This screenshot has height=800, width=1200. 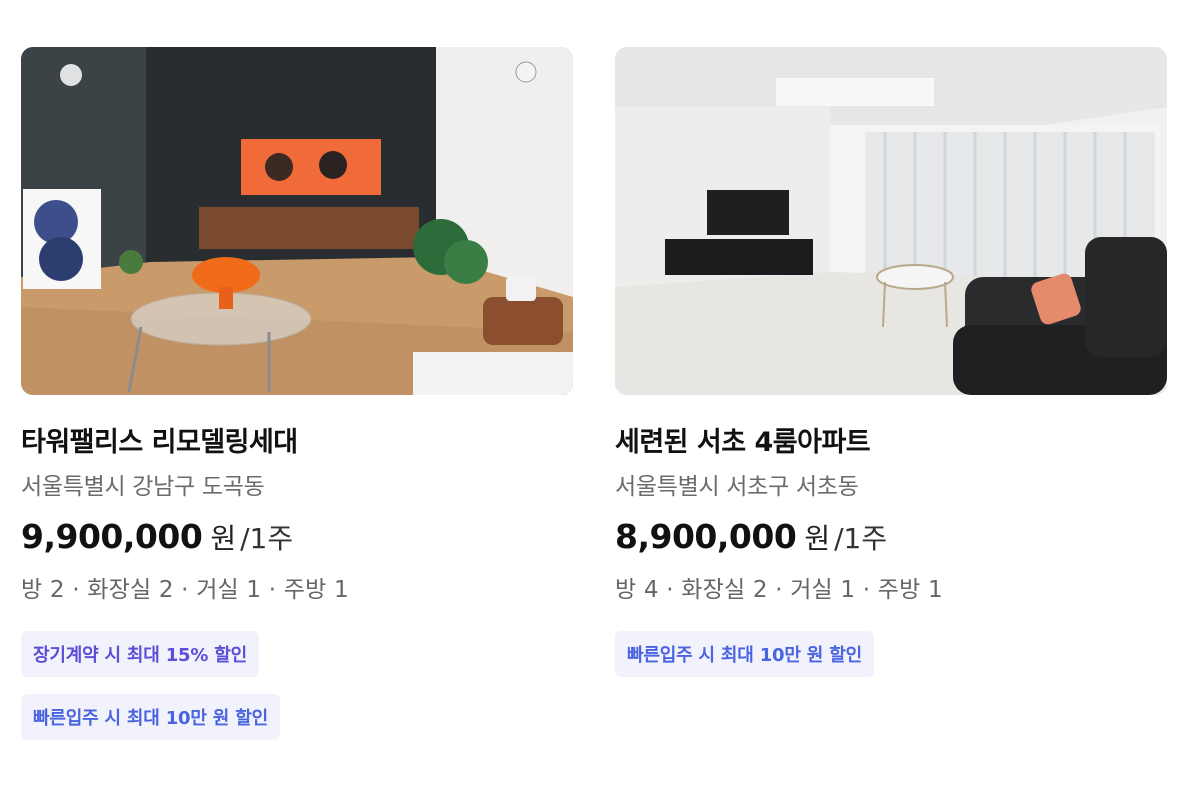 I want to click on listing-tags: 장기계약 시 최대 15% 할인 빠른입주 시 최대 10만 원 할인, so click(x=297, y=694).